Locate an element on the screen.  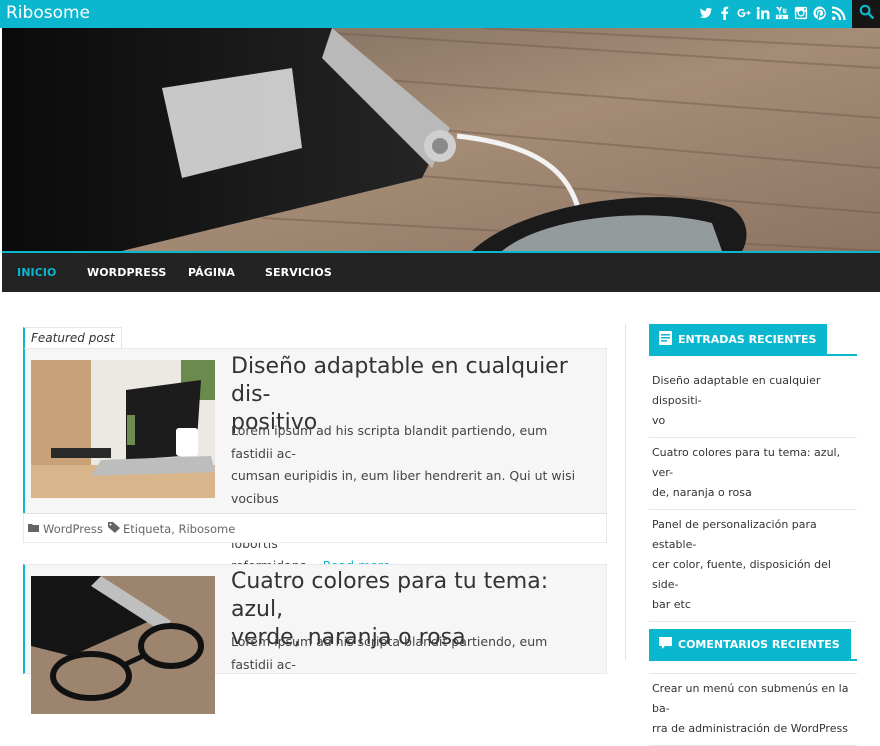
linkedin-icon is located at coordinates (763, 13).